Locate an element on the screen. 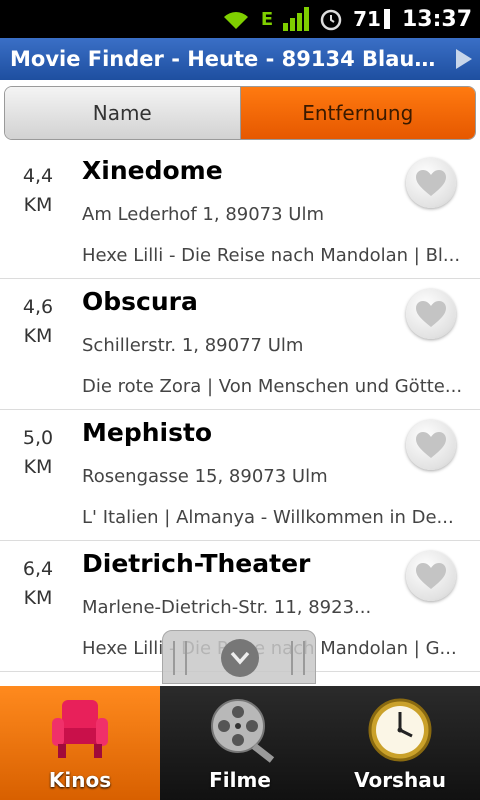 This screenshot has height=800, width=480. battery-level: 71 is located at coordinates (367, 19).